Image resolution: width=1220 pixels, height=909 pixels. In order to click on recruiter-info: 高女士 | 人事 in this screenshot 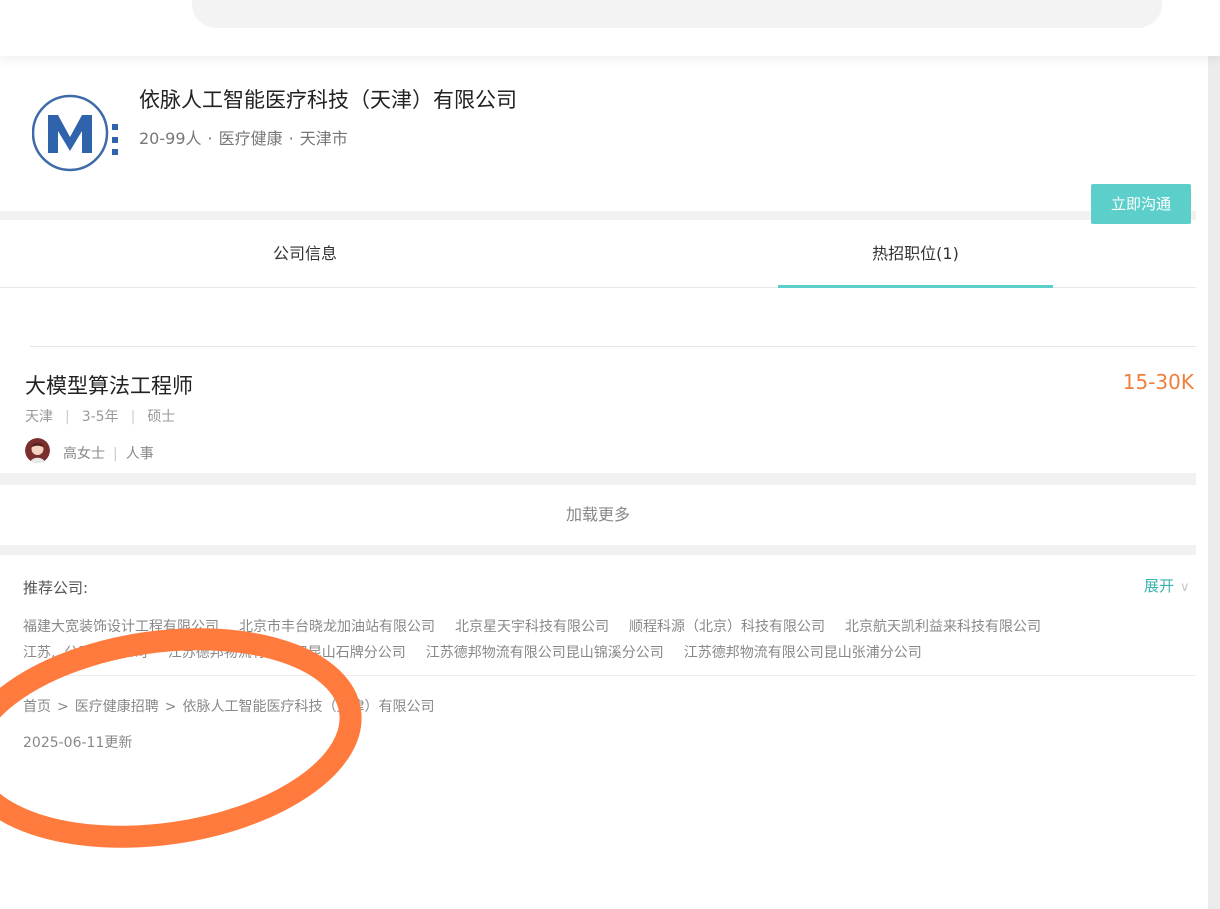, I will do `click(108, 454)`.